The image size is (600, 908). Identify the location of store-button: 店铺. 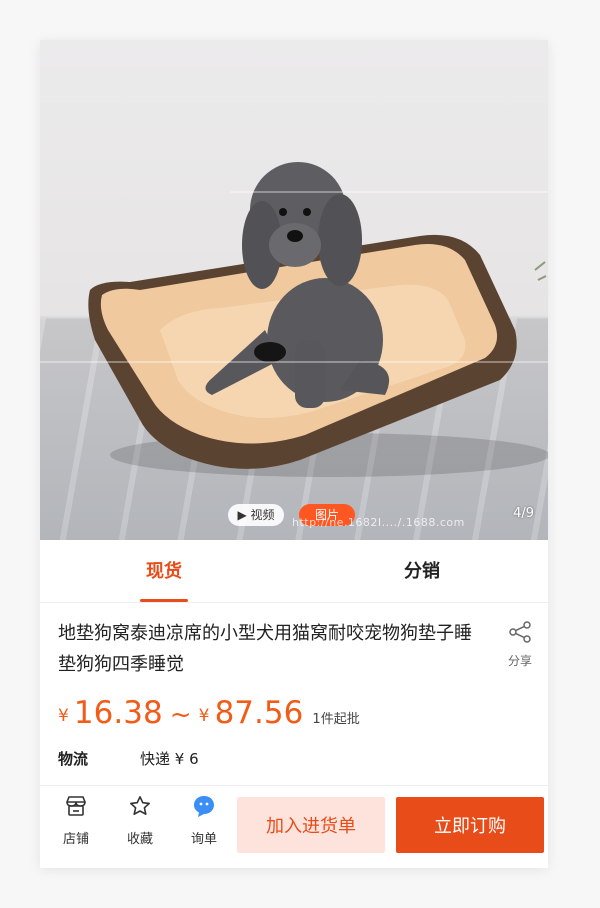
(76, 820).